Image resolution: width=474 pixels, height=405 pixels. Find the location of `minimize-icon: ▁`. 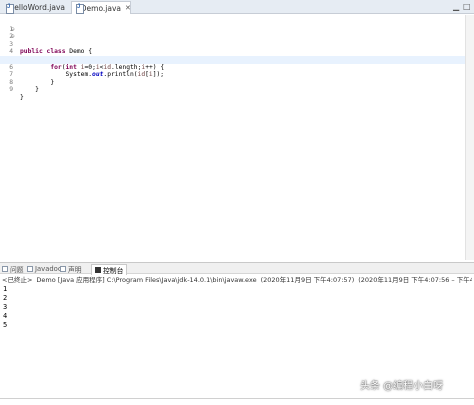

minimize-icon: ▁ is located at coordinates (456, 6).